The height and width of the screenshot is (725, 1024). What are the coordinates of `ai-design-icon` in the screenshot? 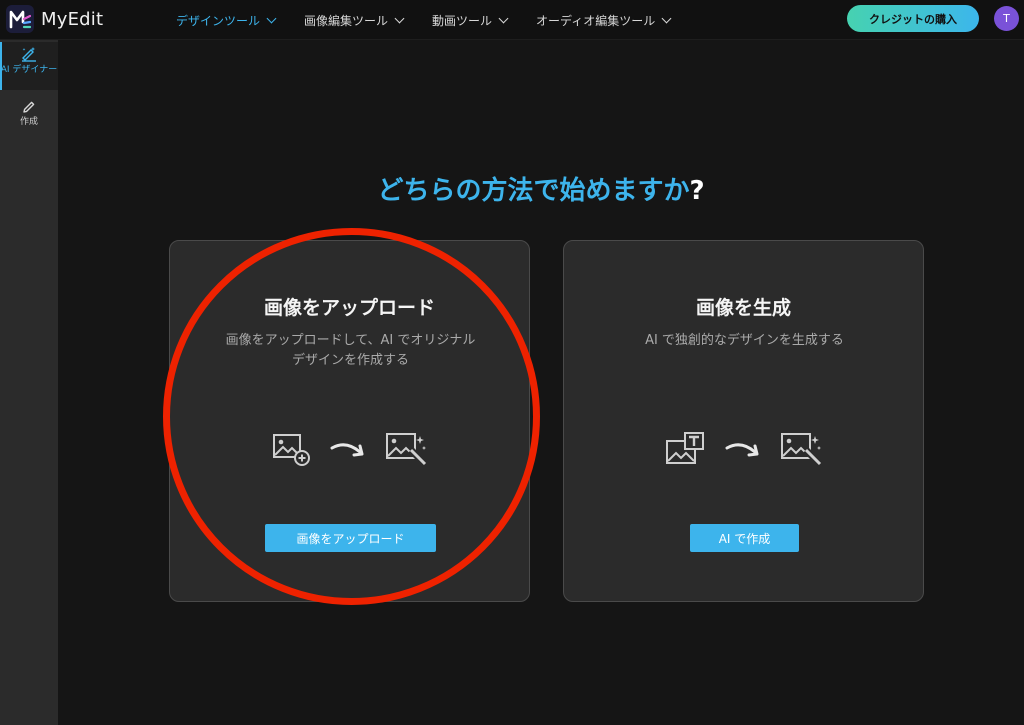 It's located at (29, 54).